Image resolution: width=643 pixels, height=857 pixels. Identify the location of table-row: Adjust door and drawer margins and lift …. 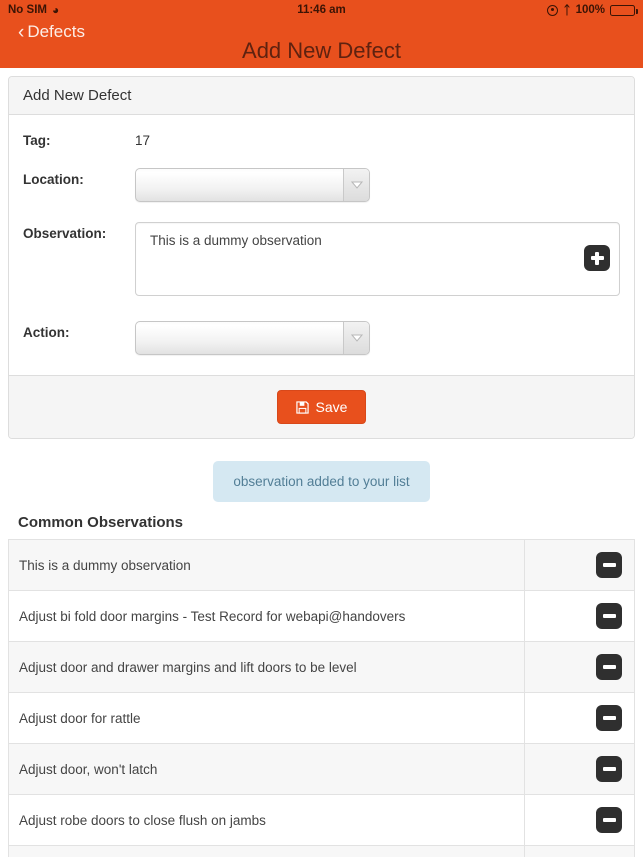
(321, 667).